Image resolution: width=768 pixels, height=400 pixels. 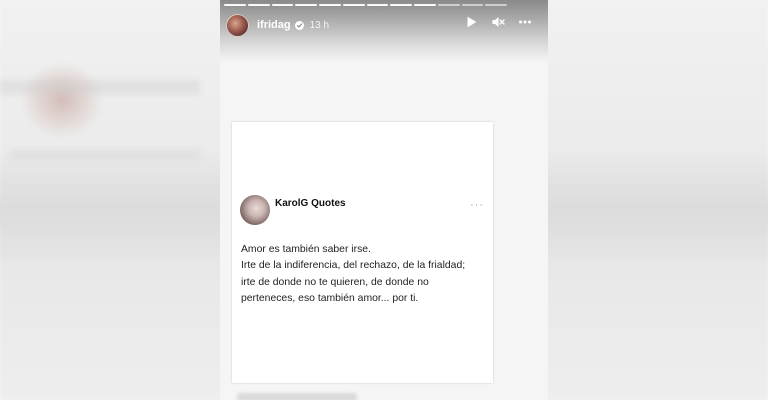 What do you see at coordinates (306, 249) in the screenshot?
I see `post-text-line: Amor es también saber irse.` at bounding box center [306, 249].